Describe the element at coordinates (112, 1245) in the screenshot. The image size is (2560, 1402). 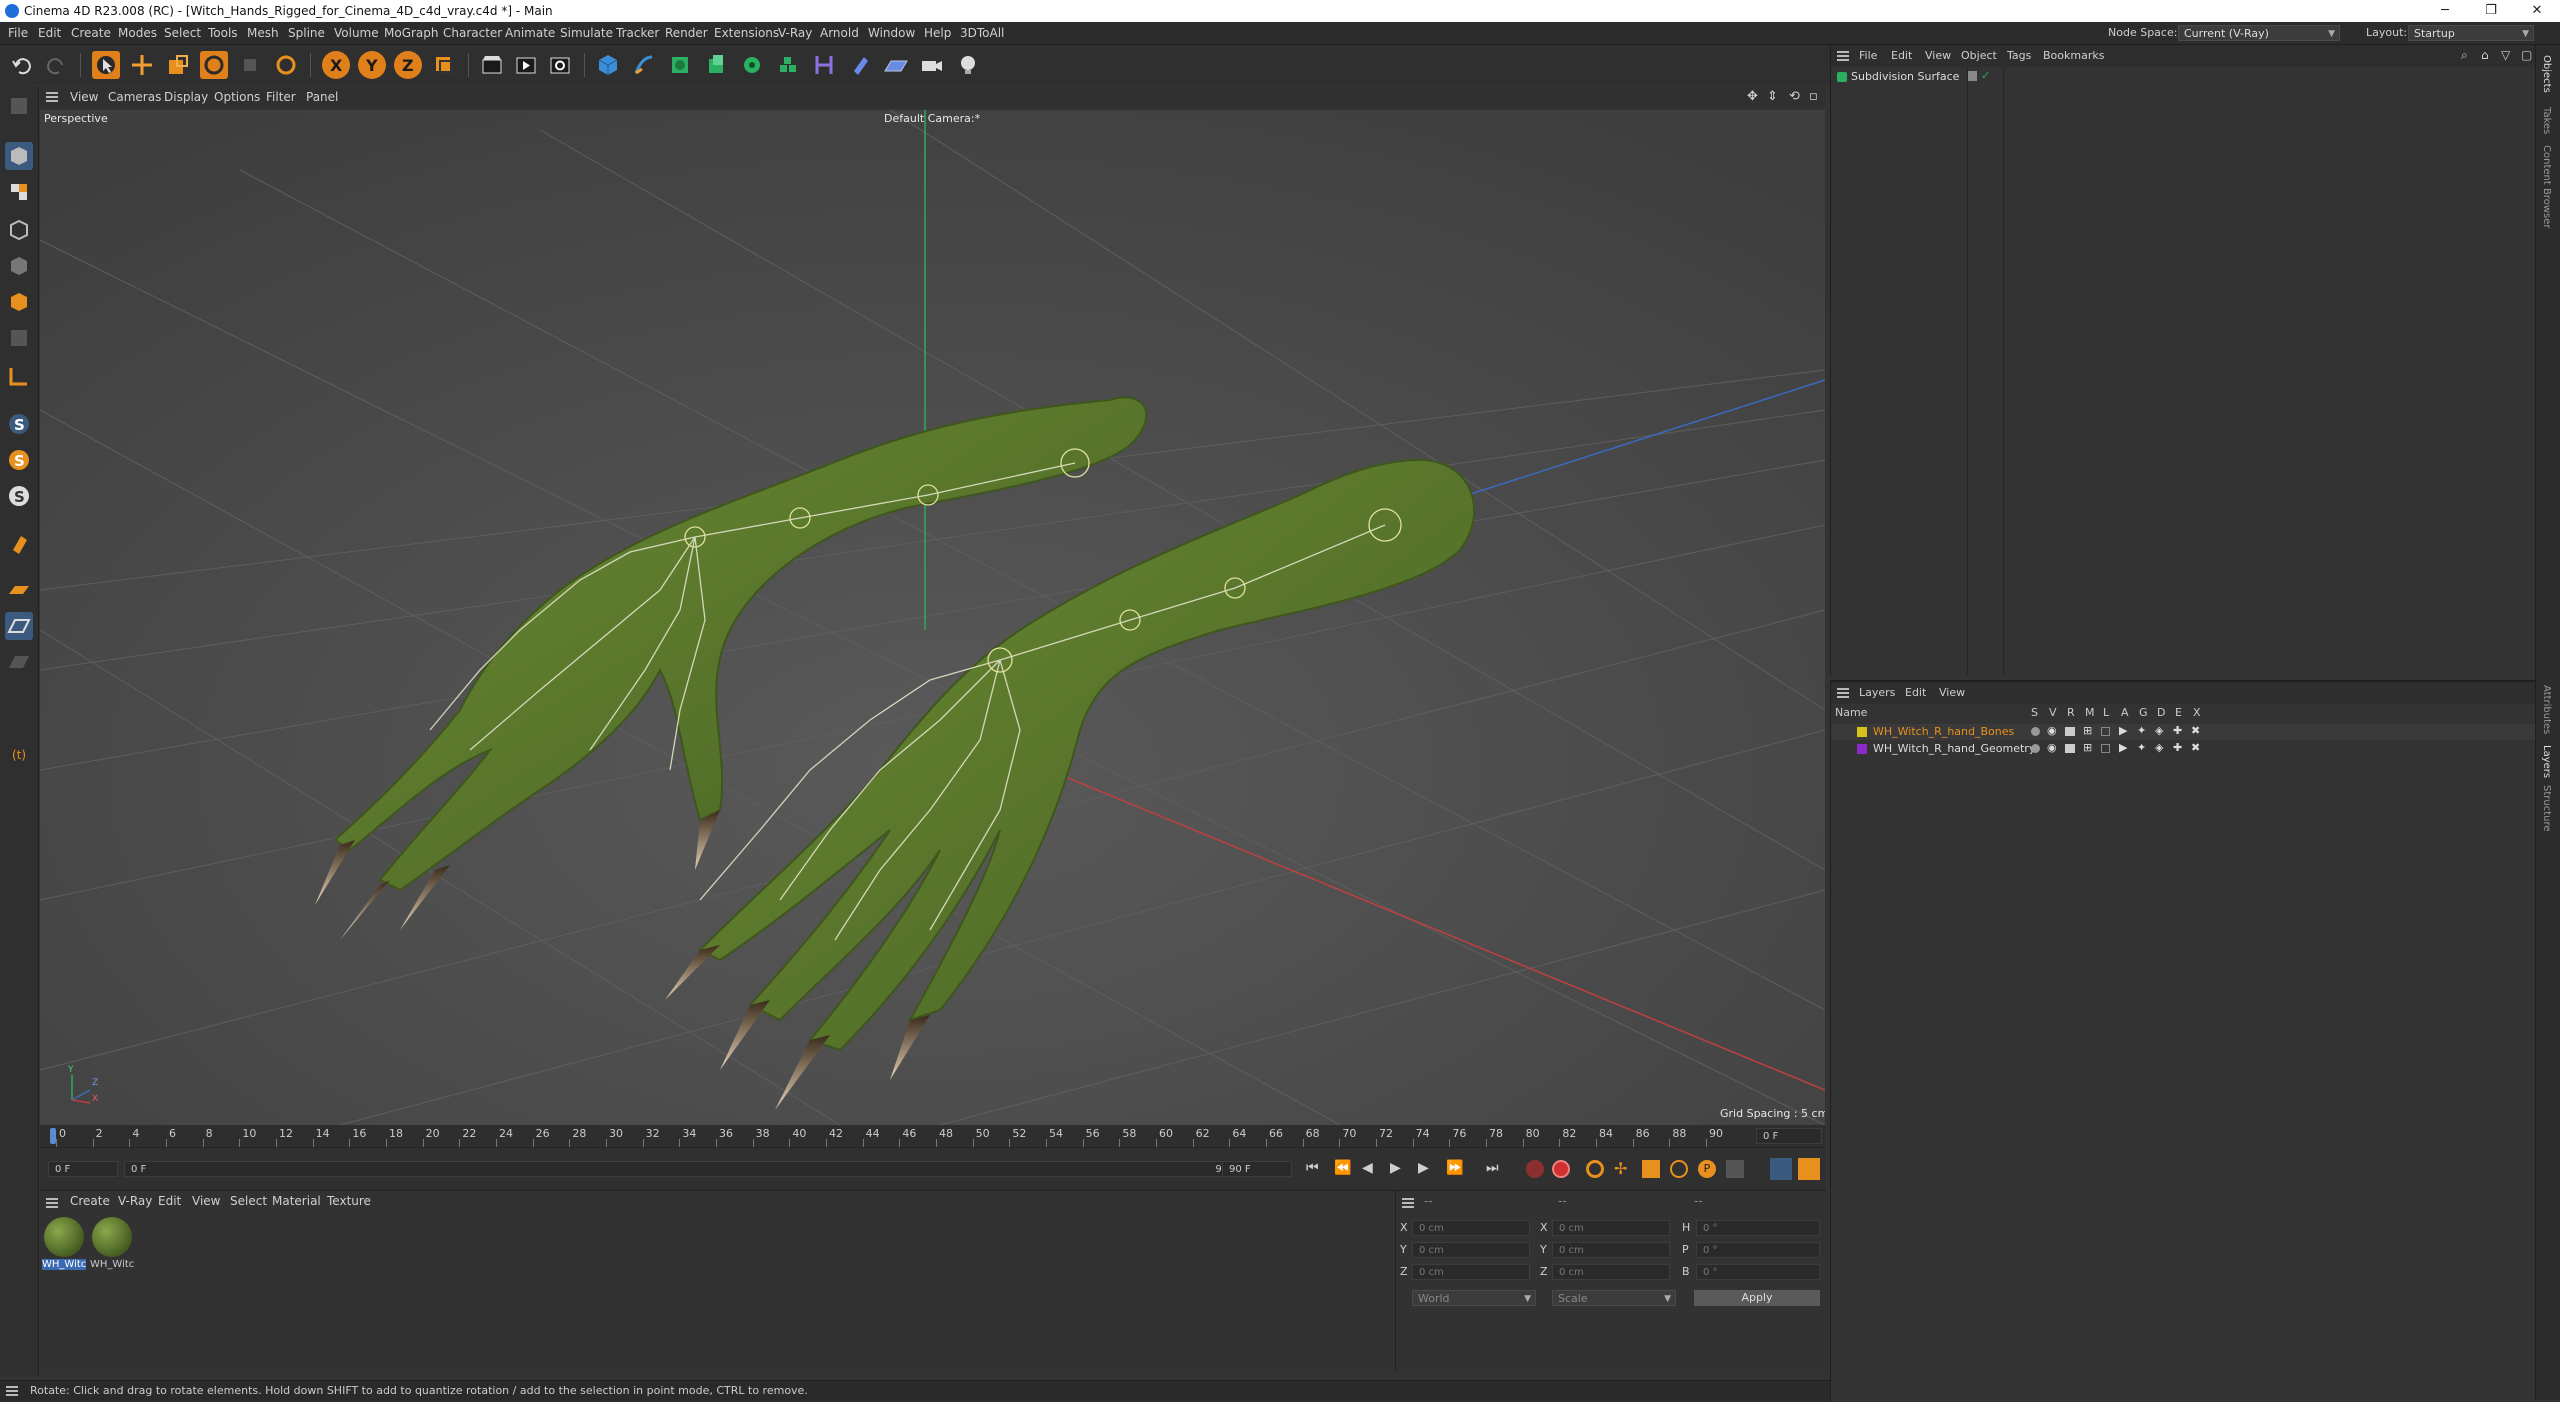
I see `material-swatch: WH_Witc` at that location.